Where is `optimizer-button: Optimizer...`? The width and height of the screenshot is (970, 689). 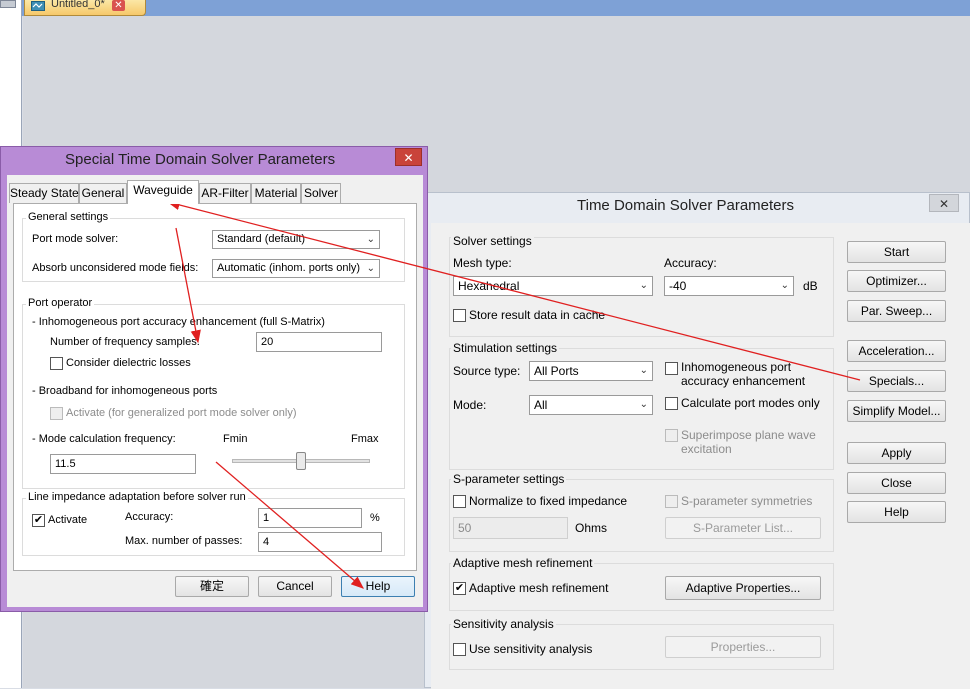 optimizer-button: Optimizer... is located at coordinates (896, 281).